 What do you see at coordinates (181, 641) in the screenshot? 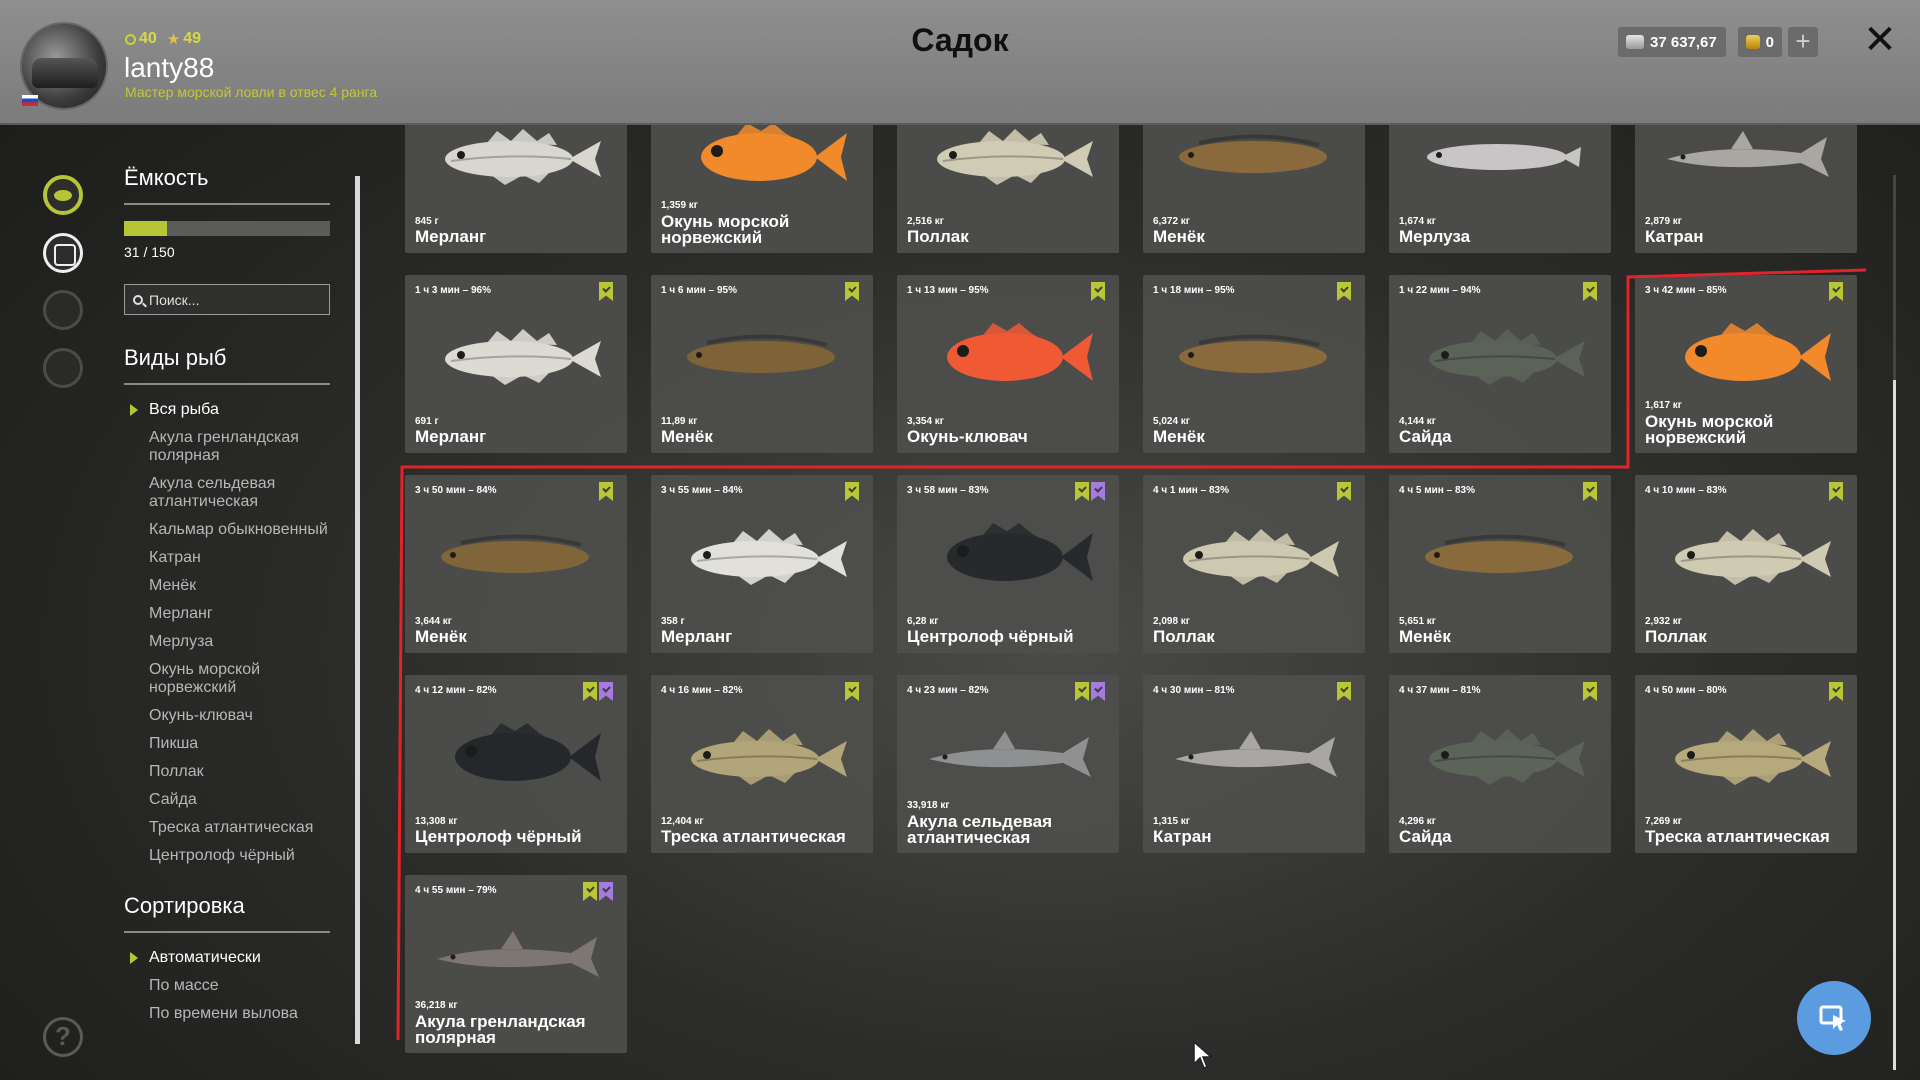
I see `species-filter-label: Мерлуза` at bounding box center [181, 641].